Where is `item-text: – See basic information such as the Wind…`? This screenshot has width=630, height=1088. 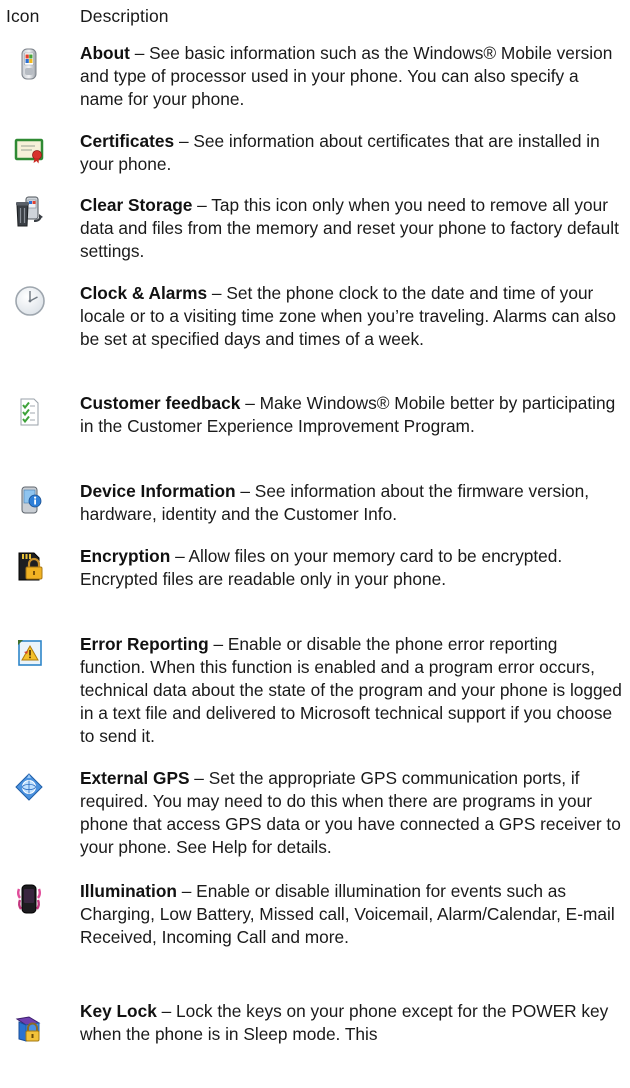 item-text: – See basic information such as the Wind… is located at coordinates (346, 76).